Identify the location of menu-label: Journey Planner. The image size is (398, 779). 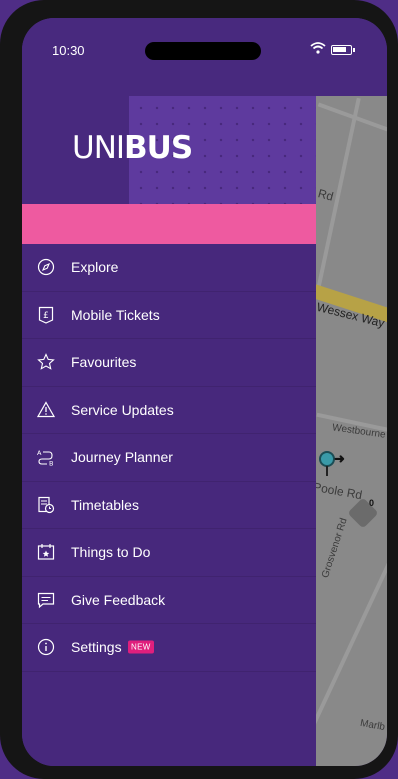
(122, 457).